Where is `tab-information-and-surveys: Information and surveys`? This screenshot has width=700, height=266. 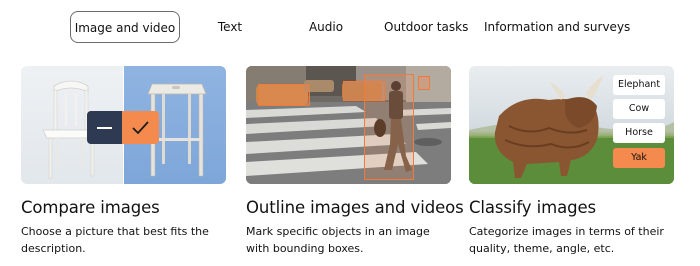 tab-information-and-surveys: Information and surveys is located at coordinates (557, 27).